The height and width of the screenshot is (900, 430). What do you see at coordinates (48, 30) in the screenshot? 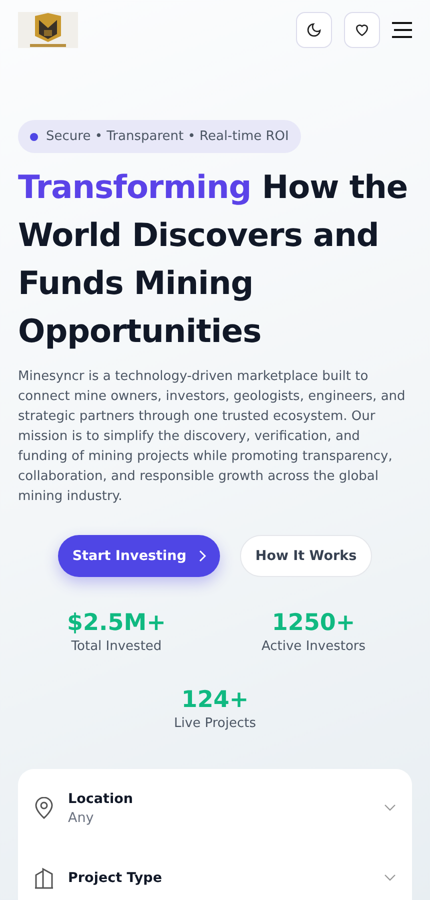
I see `logo` at bounding box center [48, 30].